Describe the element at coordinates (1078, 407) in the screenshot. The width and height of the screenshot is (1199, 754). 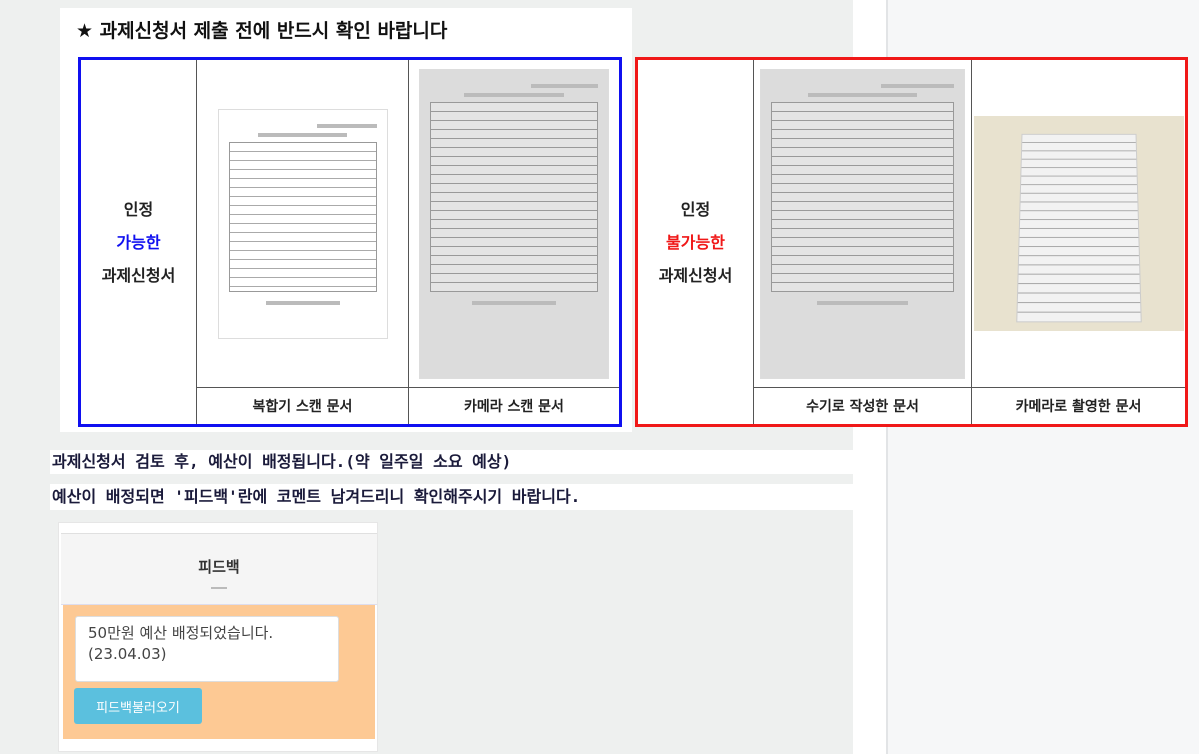
I see `caption-camera-photo: 카메라로 촬영한 문서` at that location.